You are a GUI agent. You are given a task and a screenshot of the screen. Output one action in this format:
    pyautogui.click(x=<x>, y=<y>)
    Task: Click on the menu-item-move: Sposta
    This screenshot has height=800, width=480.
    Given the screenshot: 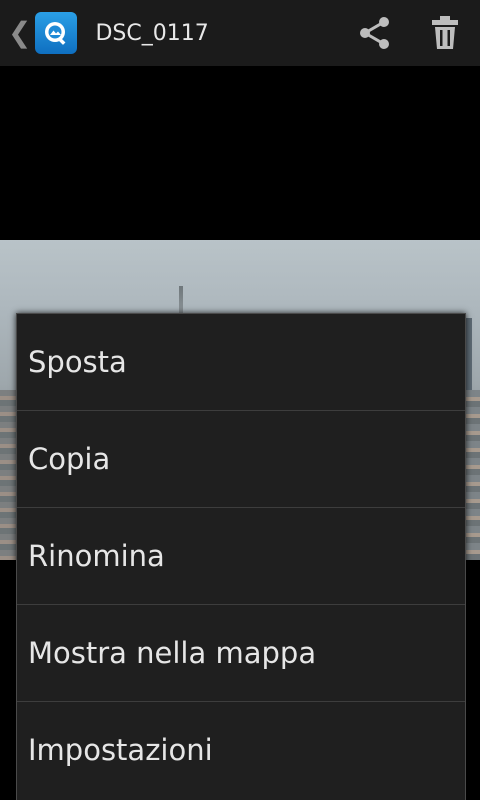 What is the action you would take?
    pyautogui.click(x=241, y=362)
    